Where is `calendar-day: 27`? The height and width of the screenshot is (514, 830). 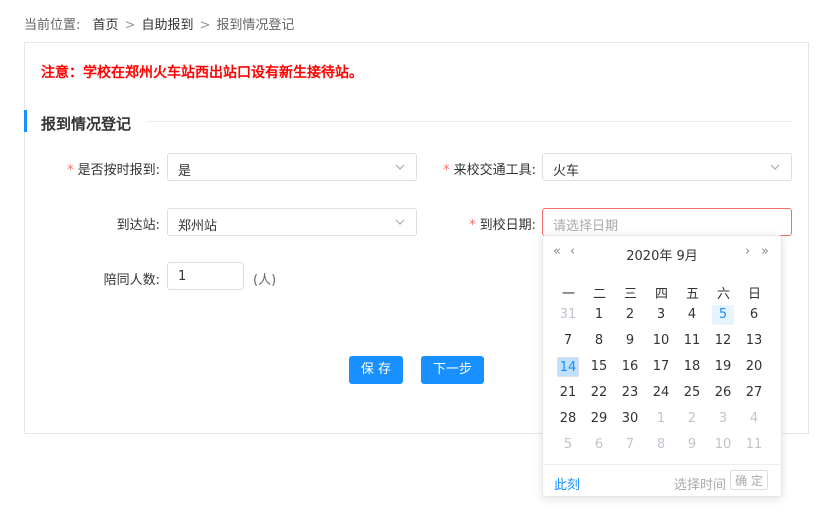 calendar-day: 27 is located at coordinates (754, 393).